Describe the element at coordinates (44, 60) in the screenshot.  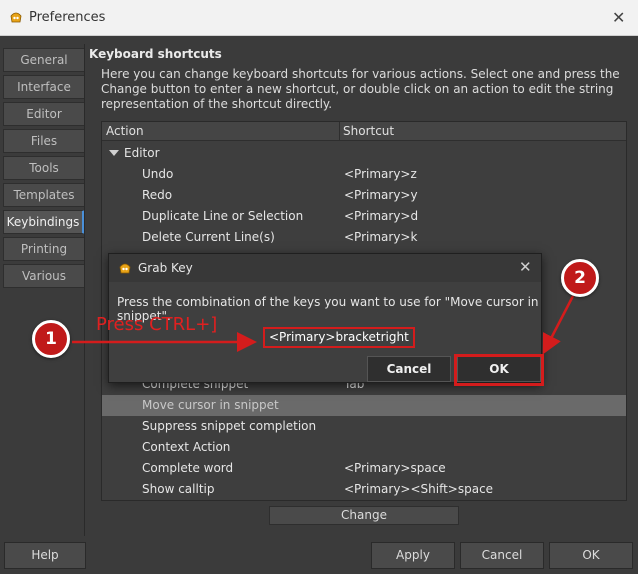
I see `tab-general: General` at that location.